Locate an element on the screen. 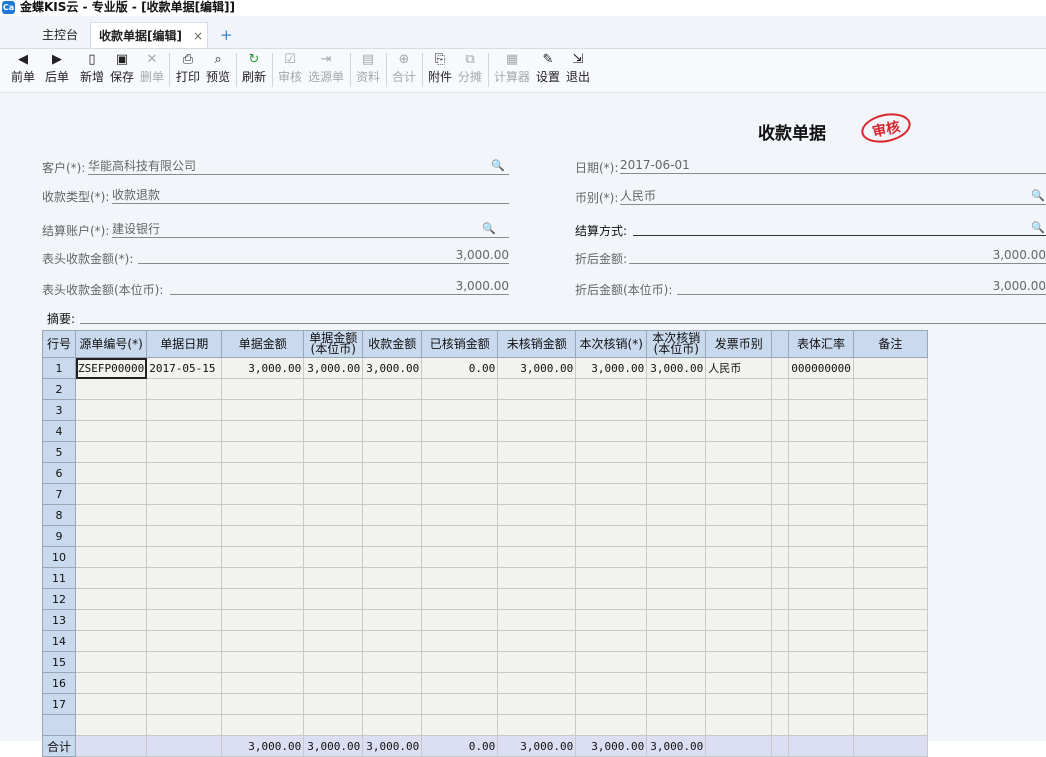 Image resolution: width=1046 pixels, height=757 pixels. prev-button: ◀ 前单 is located at coordinates (23, 70).